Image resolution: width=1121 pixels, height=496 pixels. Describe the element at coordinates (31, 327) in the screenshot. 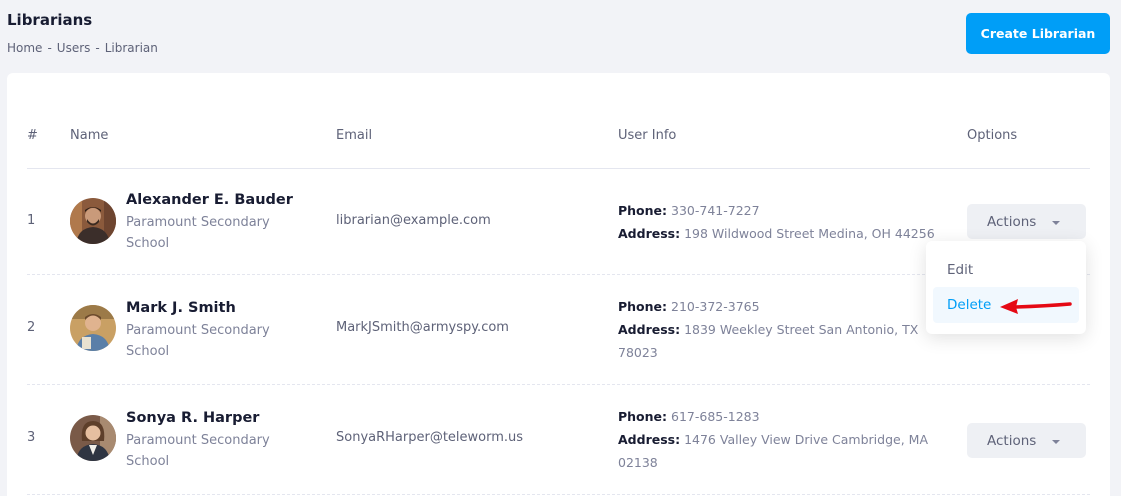

I see `row-number: 2` at that location.